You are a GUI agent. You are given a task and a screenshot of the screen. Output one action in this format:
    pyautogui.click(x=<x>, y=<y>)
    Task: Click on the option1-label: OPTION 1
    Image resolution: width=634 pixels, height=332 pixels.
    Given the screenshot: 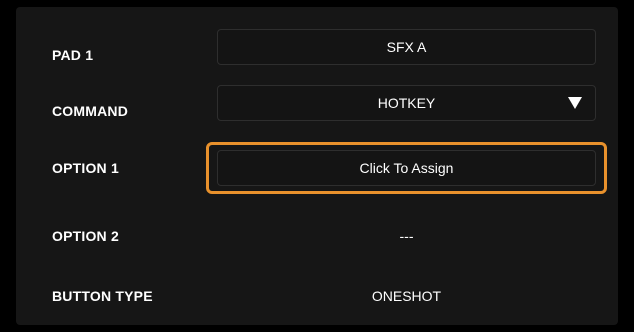 What is the action you would take?
    pyautogui.click(x=85, y=168)
    